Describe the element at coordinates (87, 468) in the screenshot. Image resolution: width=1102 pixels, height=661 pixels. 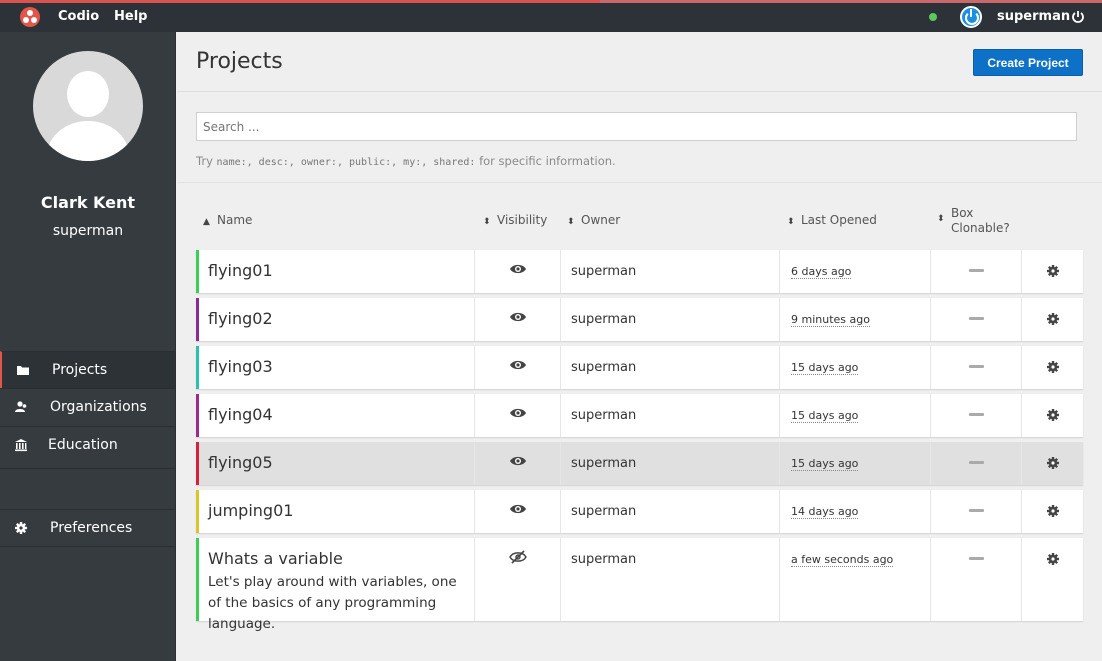
I see `sidebar-divider` at that location.